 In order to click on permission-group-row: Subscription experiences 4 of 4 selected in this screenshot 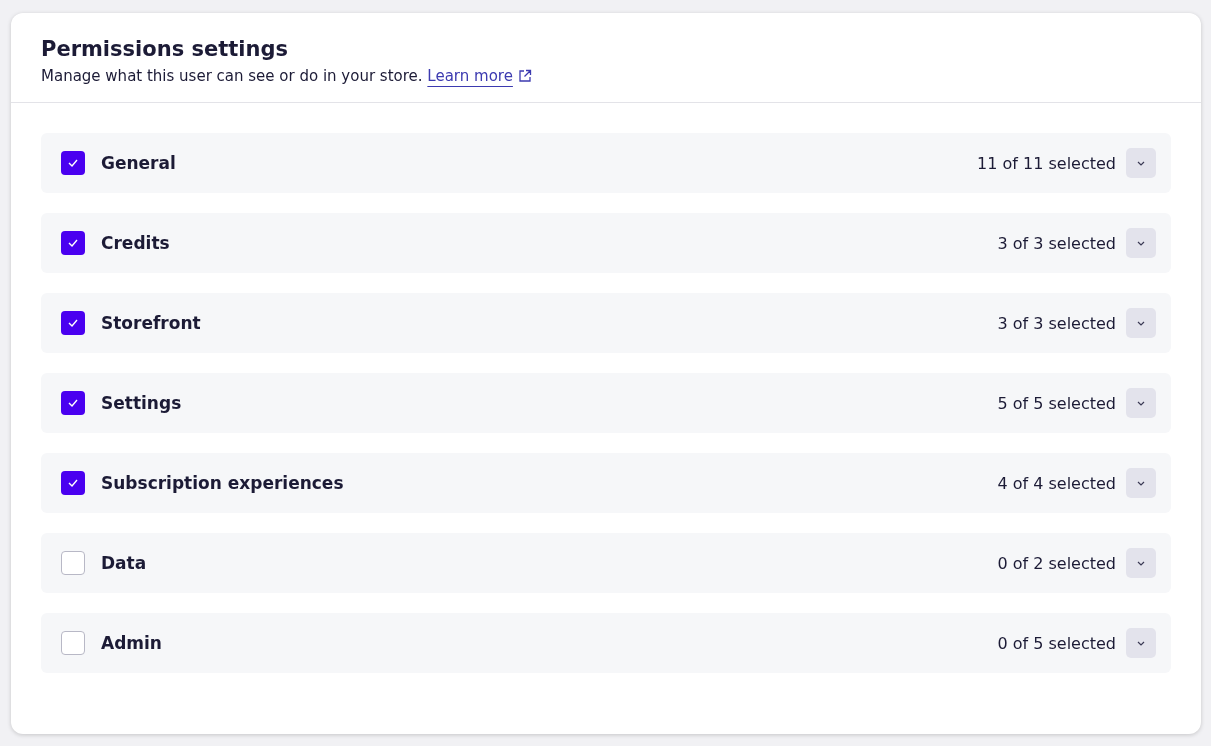, I will do `click(606, 483)`.